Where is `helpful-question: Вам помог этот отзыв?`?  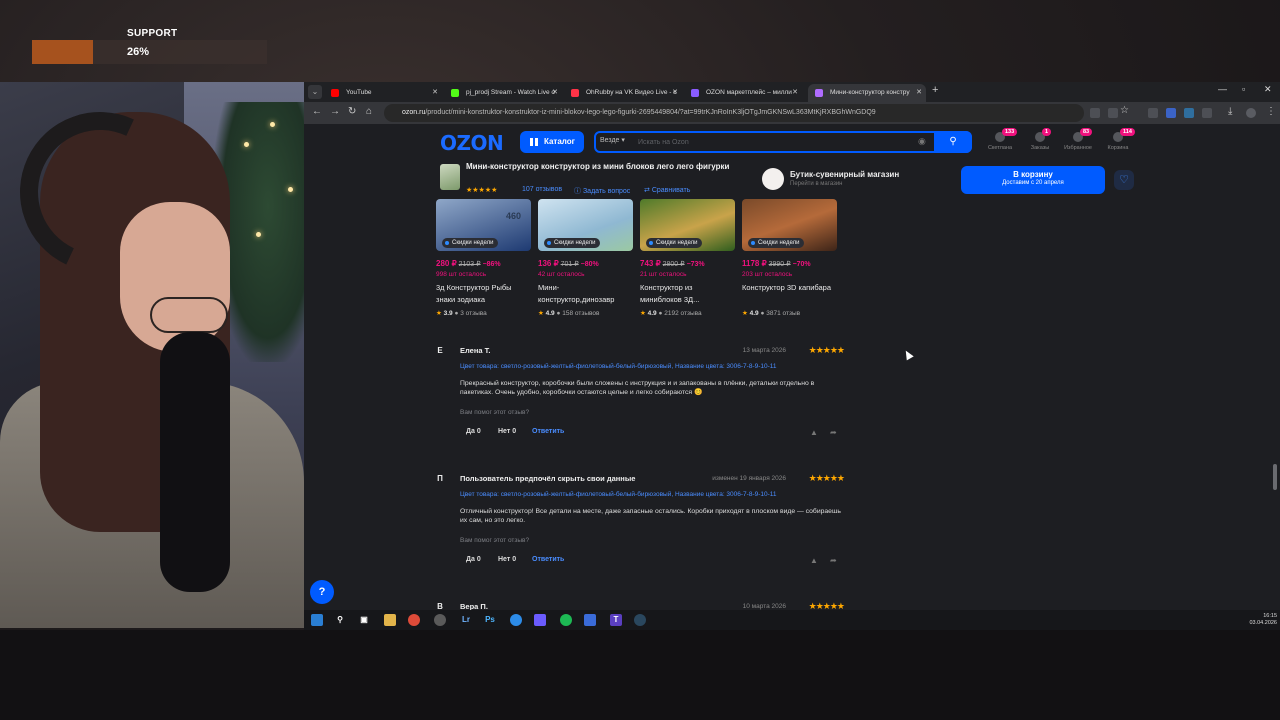 helpful-question: Вам помог этот отзыв? is located at coordinates (495, 540).